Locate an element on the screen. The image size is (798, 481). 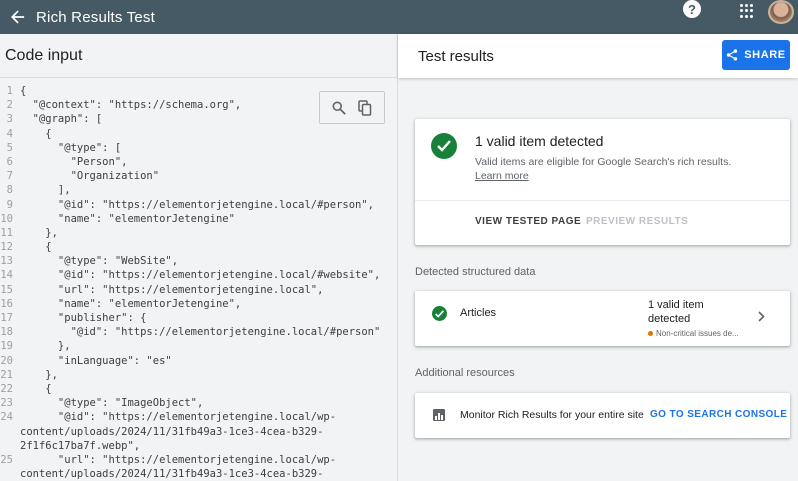
line-number: 17 is located at coordinates (6, 318).